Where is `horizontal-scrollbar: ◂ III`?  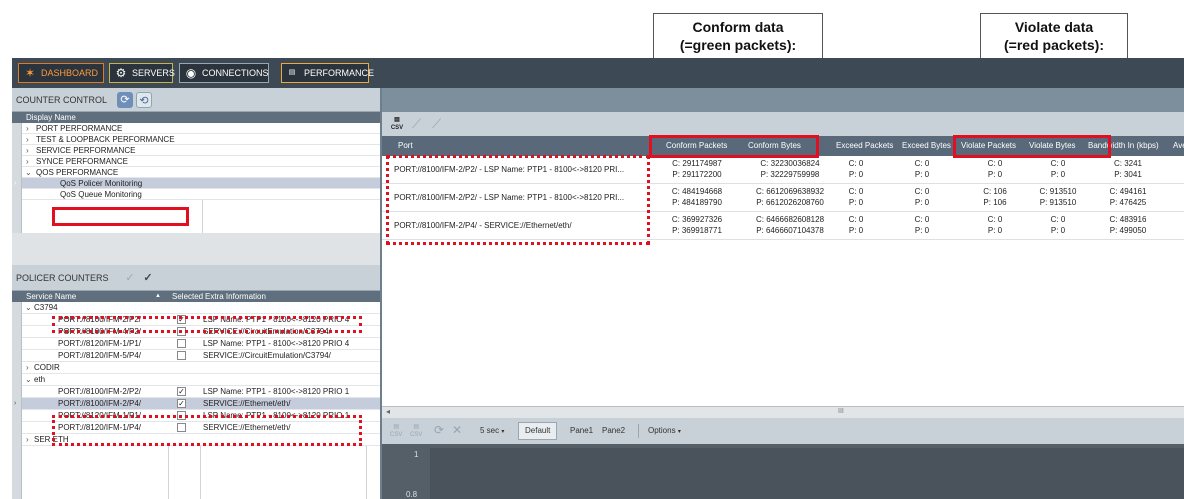 horizontal-scrollbar: ◂ III is located at coordinates (783, 412).